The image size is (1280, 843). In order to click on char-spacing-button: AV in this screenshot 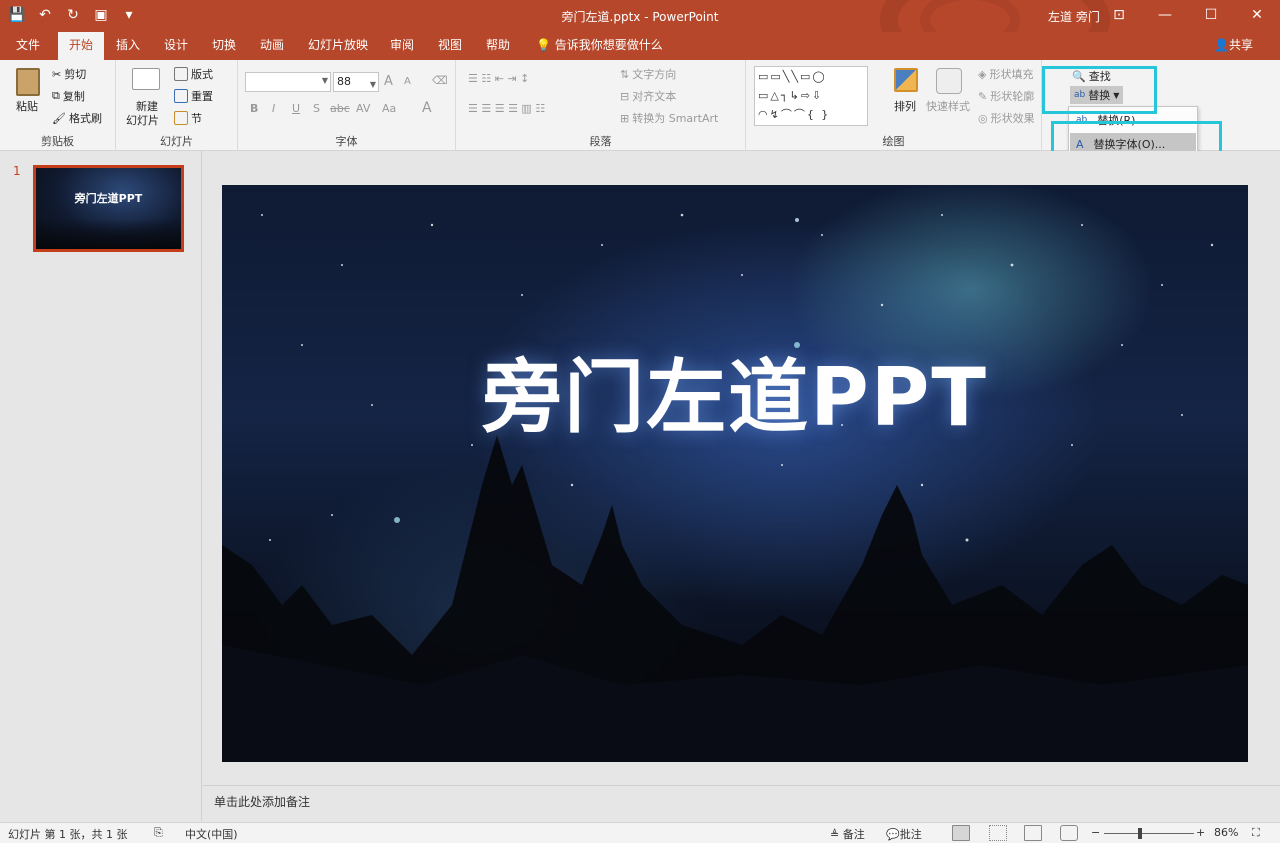, I will do `click(363, 108)`.